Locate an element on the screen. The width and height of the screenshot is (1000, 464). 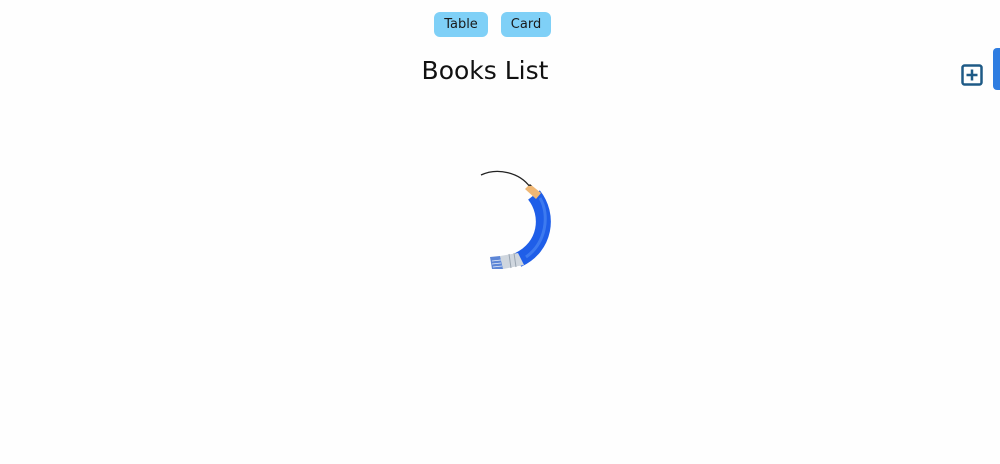
add-square-icon is located at coordinates (972, 75).